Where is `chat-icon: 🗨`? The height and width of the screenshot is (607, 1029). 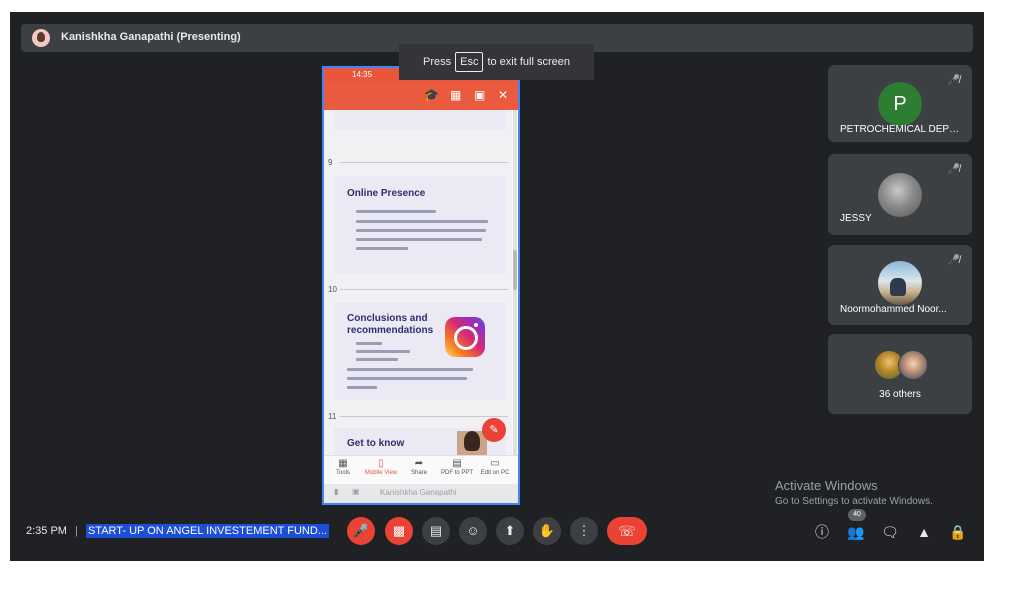 chat-icon: 🗨 is located at coordinates (890, 532).